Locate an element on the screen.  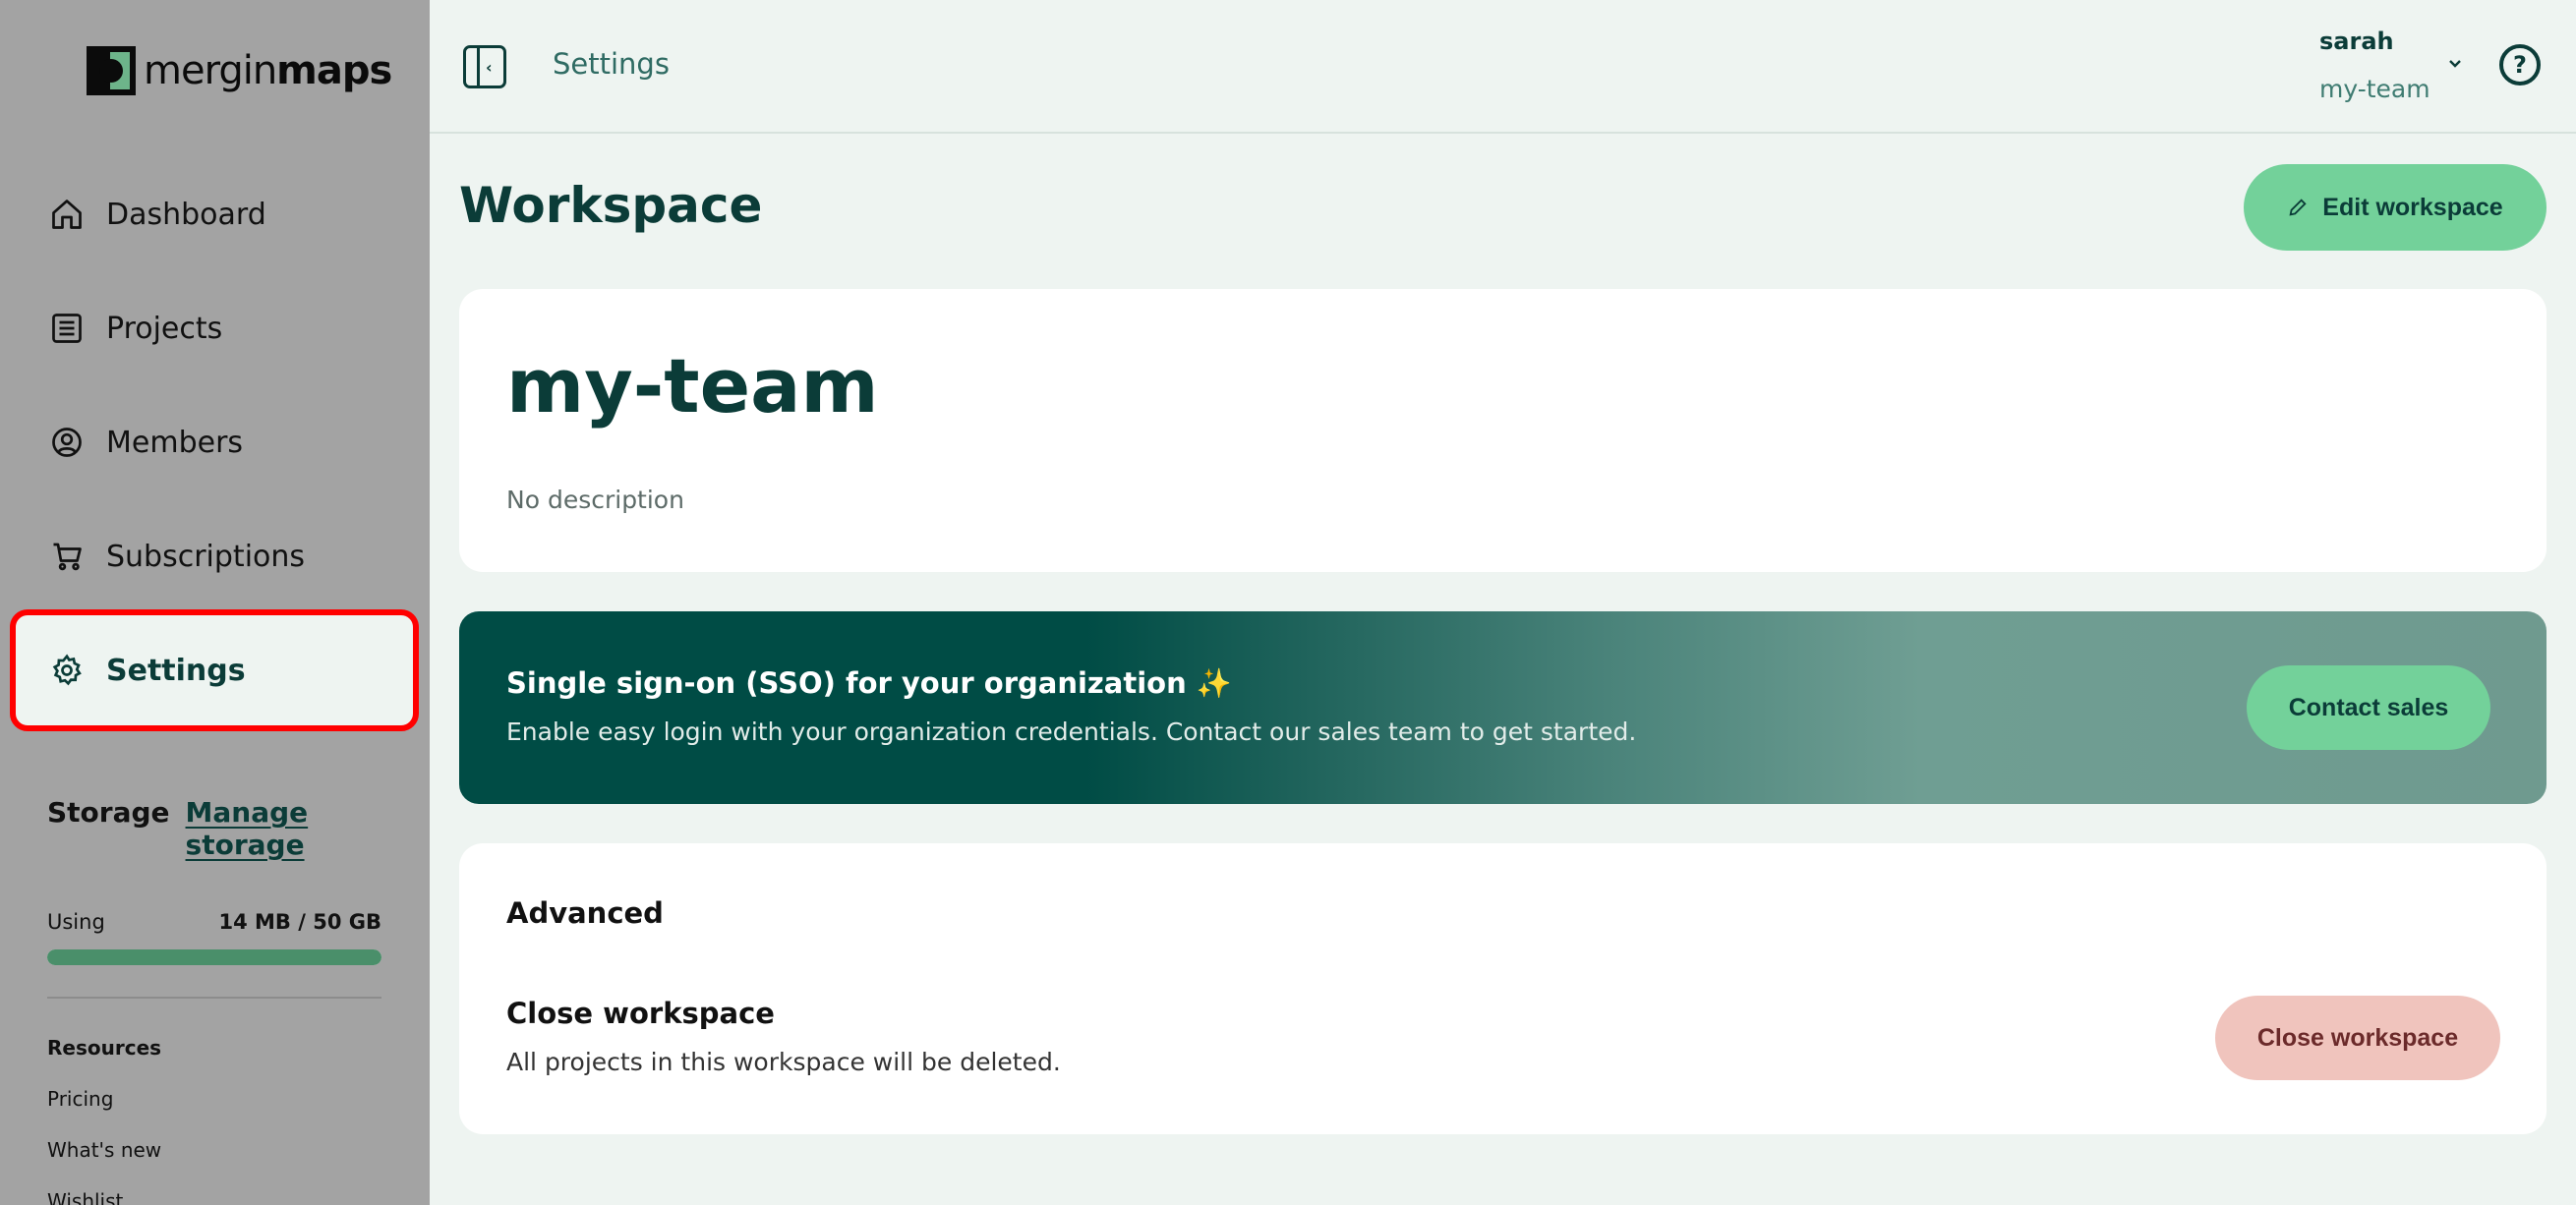
cart-icon is located at coordinates (67, 556).